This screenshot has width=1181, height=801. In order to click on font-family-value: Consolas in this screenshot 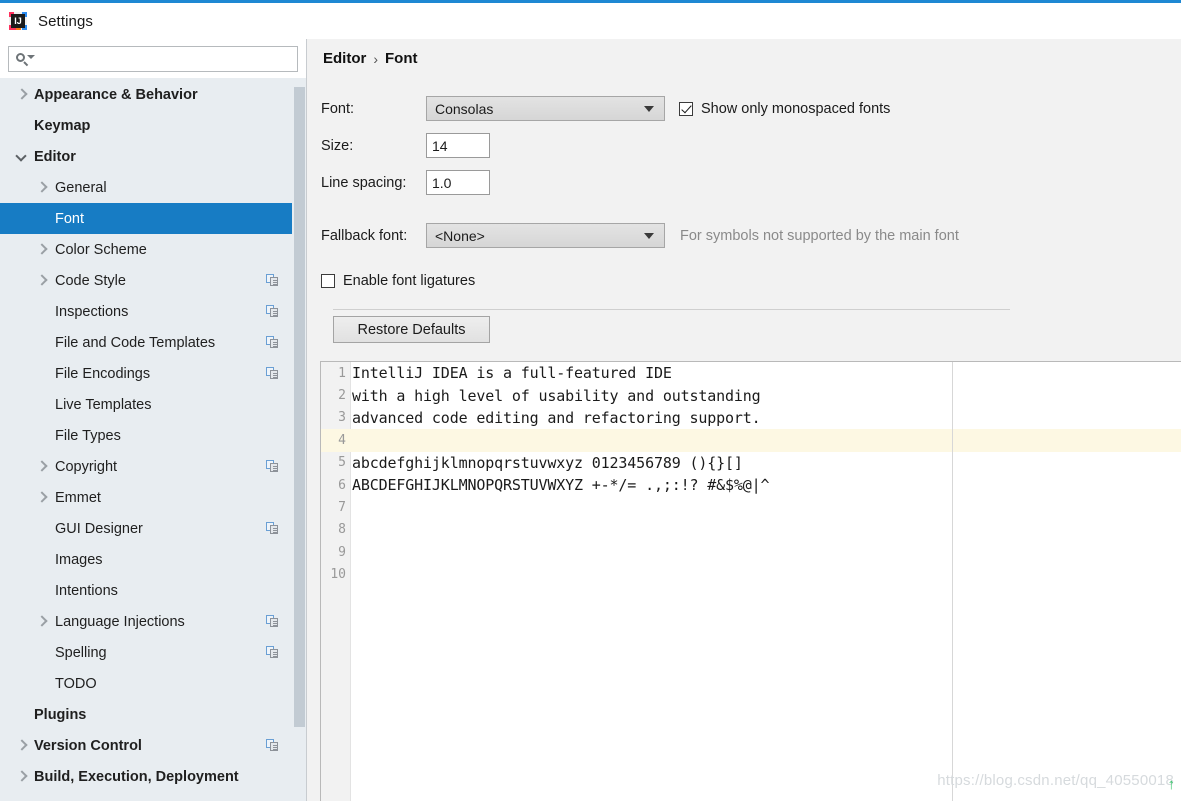, I will do `click(464, 108)`.